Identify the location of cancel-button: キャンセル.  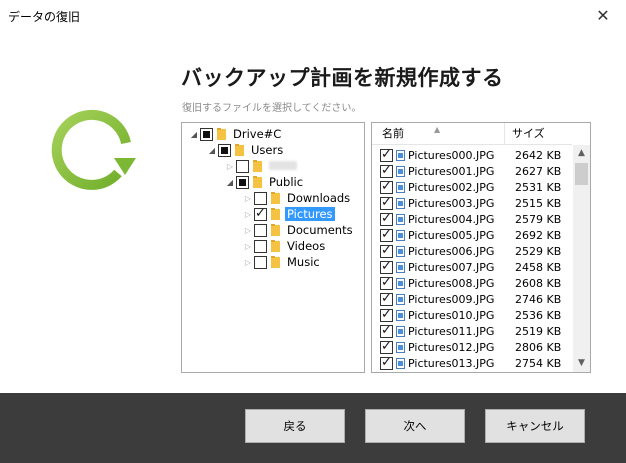
(535, 426).